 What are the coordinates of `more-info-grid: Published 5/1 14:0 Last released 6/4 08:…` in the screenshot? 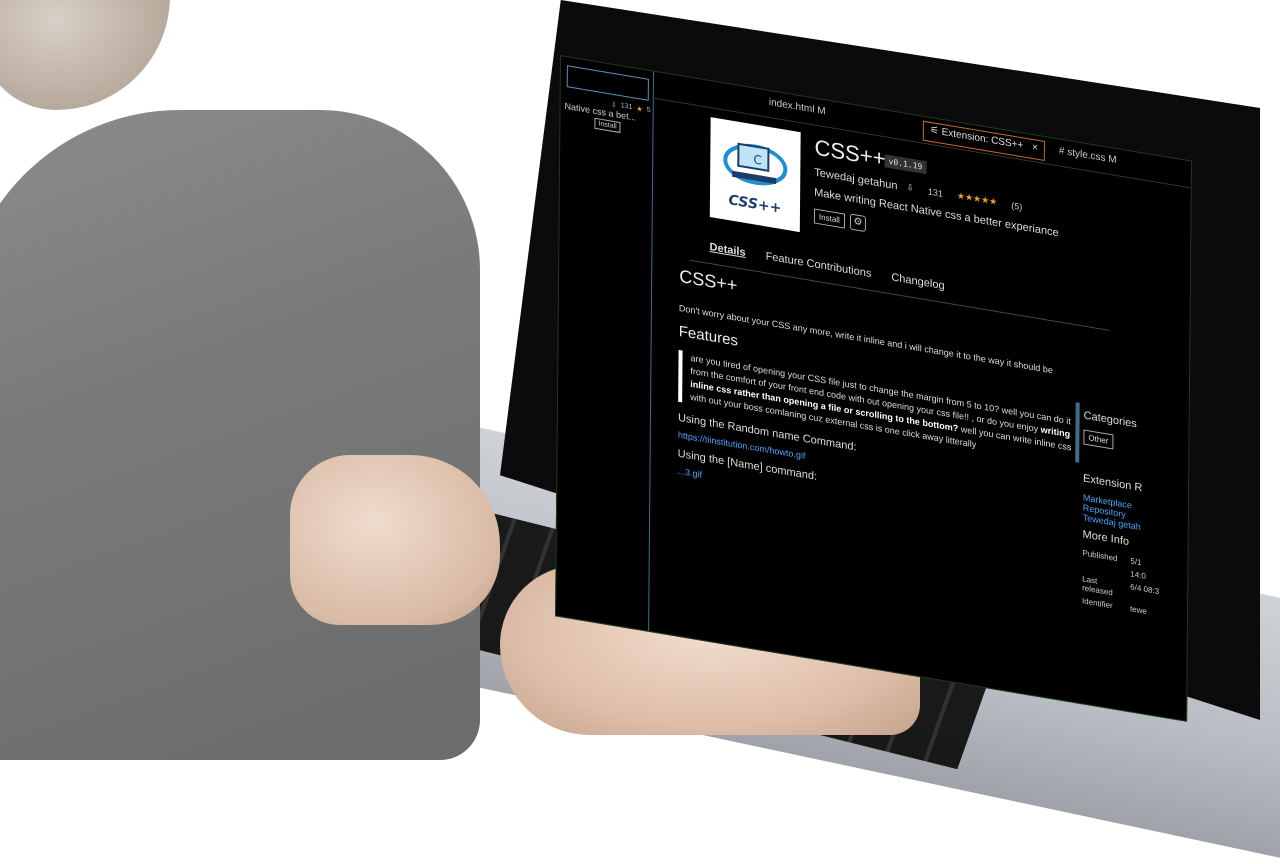 It's located at (1137, 585).